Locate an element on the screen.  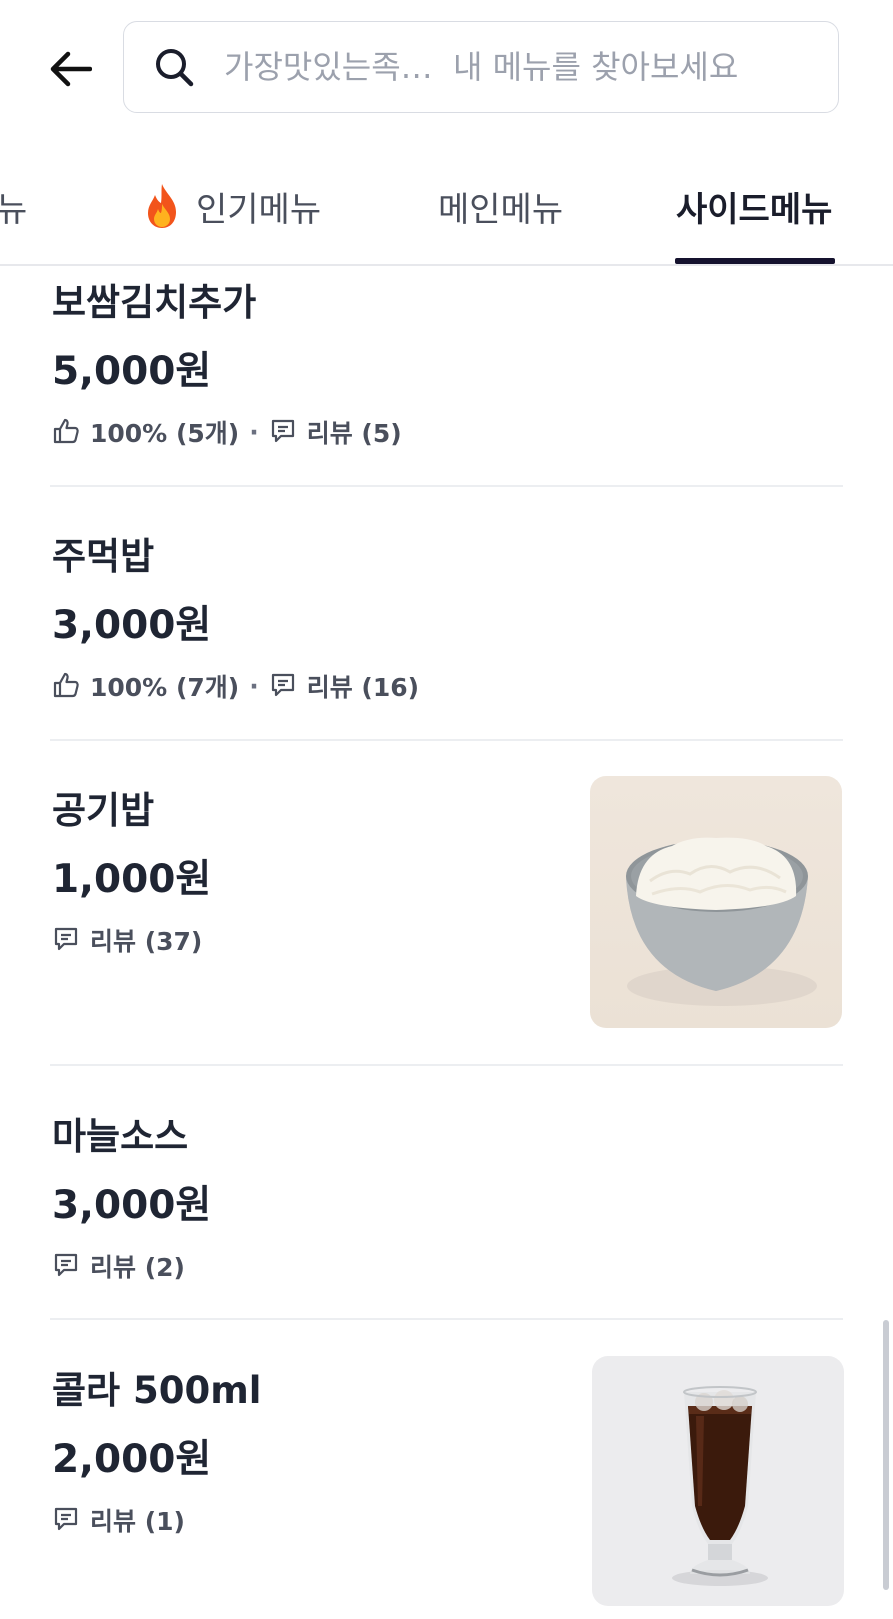
back-button is located at coordinates (70, 69).